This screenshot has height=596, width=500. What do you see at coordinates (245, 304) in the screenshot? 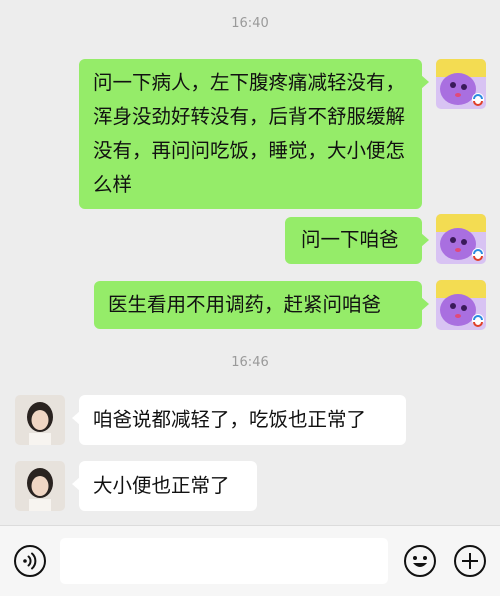
I see `message-text: 医生看用不用调药，赶紧问咱爸` at bounding box center [245, 304].